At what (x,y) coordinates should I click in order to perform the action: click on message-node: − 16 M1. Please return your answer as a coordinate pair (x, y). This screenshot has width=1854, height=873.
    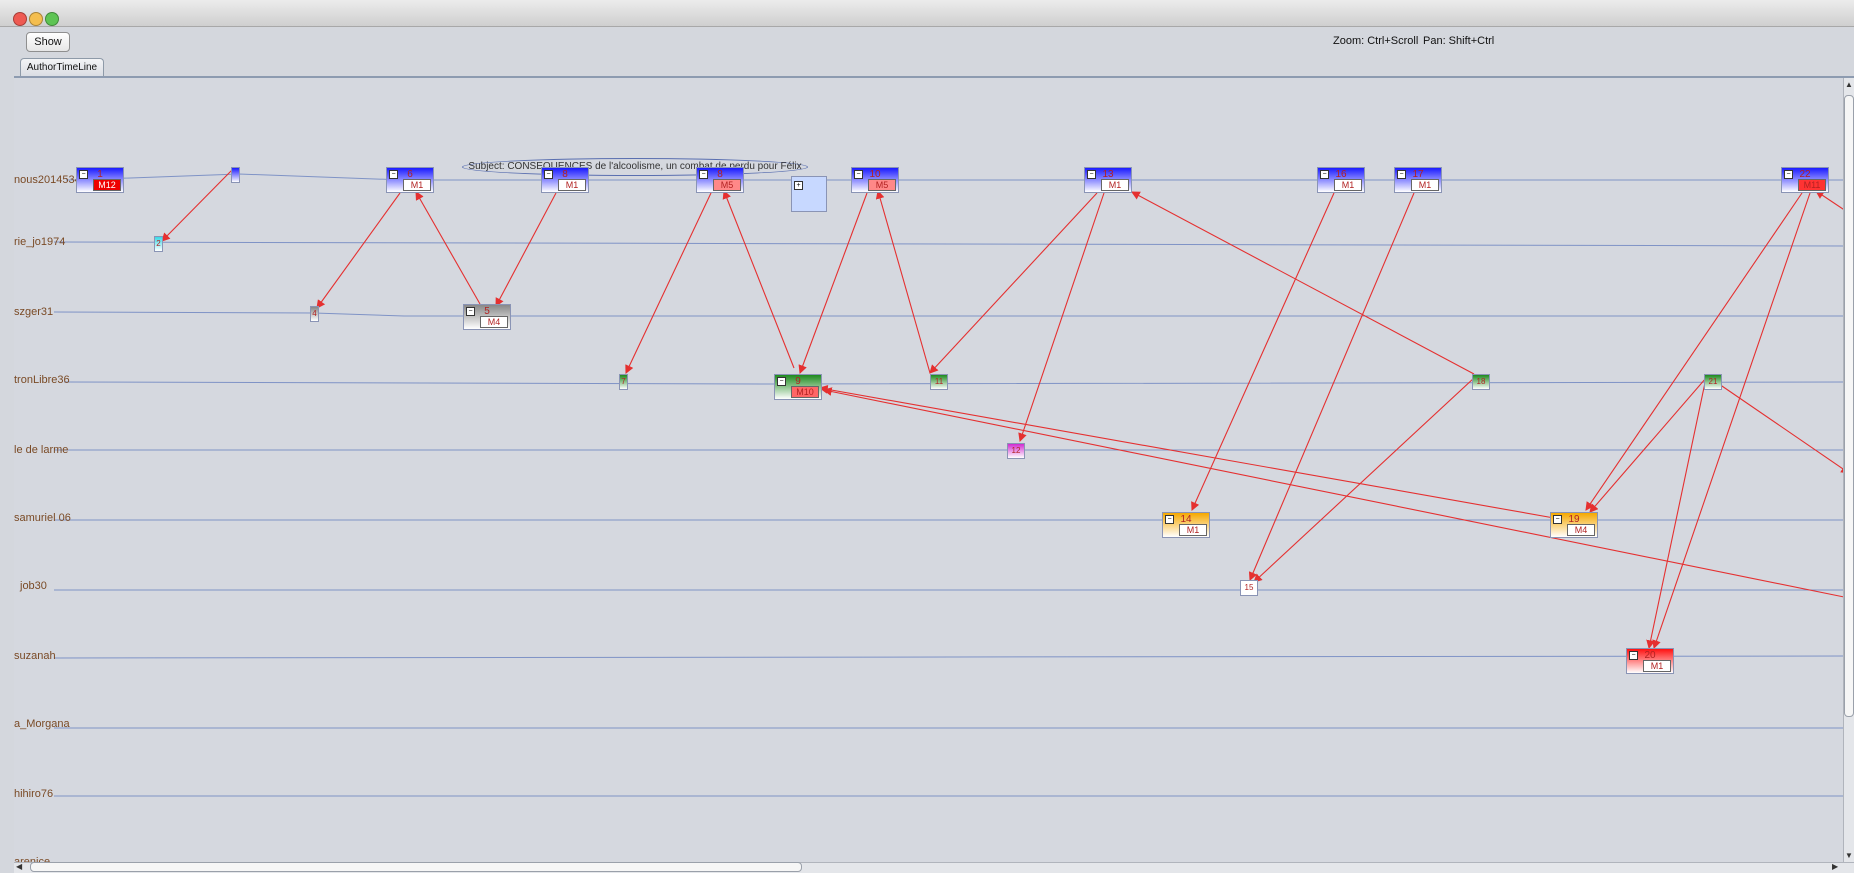
    Looking at the image, I should click on (1341, 180).